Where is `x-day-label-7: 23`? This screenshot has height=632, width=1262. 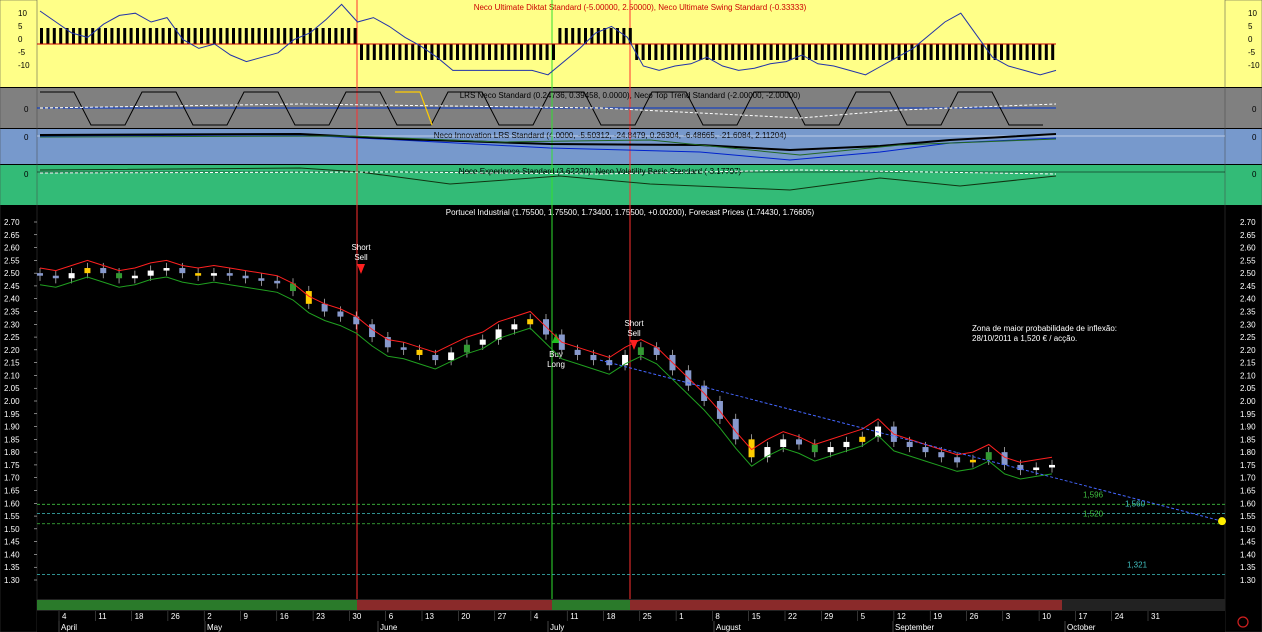 x-day-label-7: 23 is located at coordinates (320, 616).